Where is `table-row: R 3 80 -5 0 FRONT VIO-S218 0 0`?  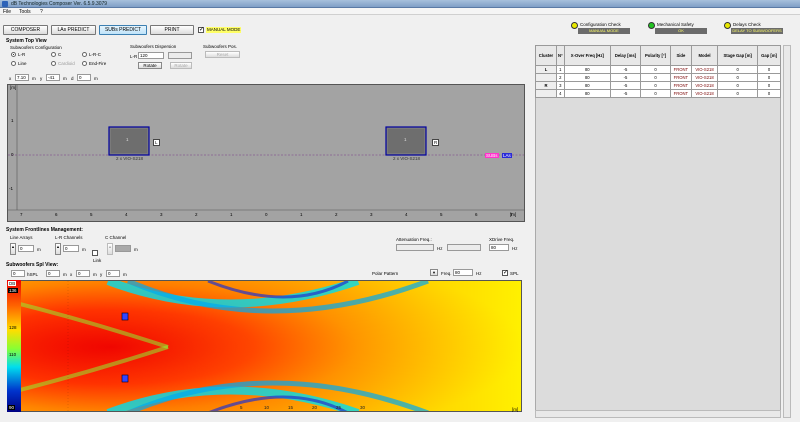
table-row: R 3 80 -5 0 FRONT VIO-S218 0 0 is located at coordinates (658, 85).